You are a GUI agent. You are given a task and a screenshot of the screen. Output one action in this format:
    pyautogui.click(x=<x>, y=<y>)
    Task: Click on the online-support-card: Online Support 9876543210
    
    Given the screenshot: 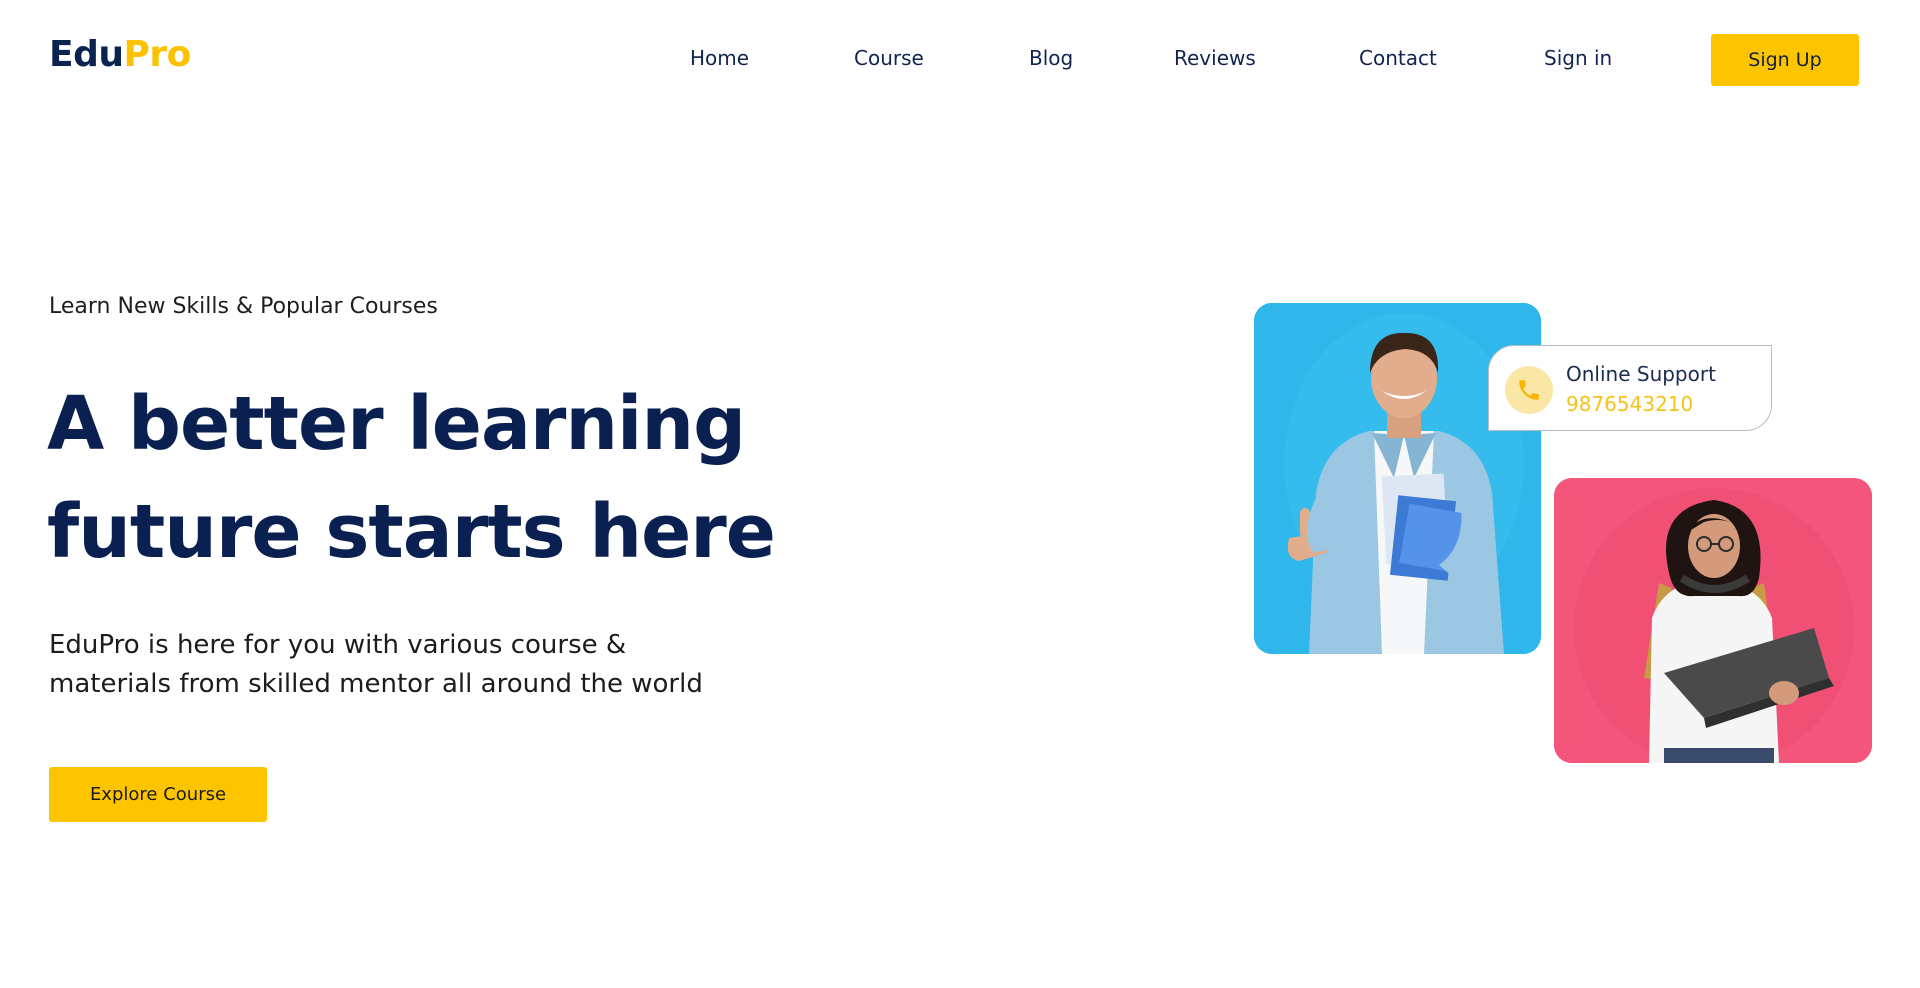 What is the action you would take?
    pyautogui.click(x=1630, y=388)
    